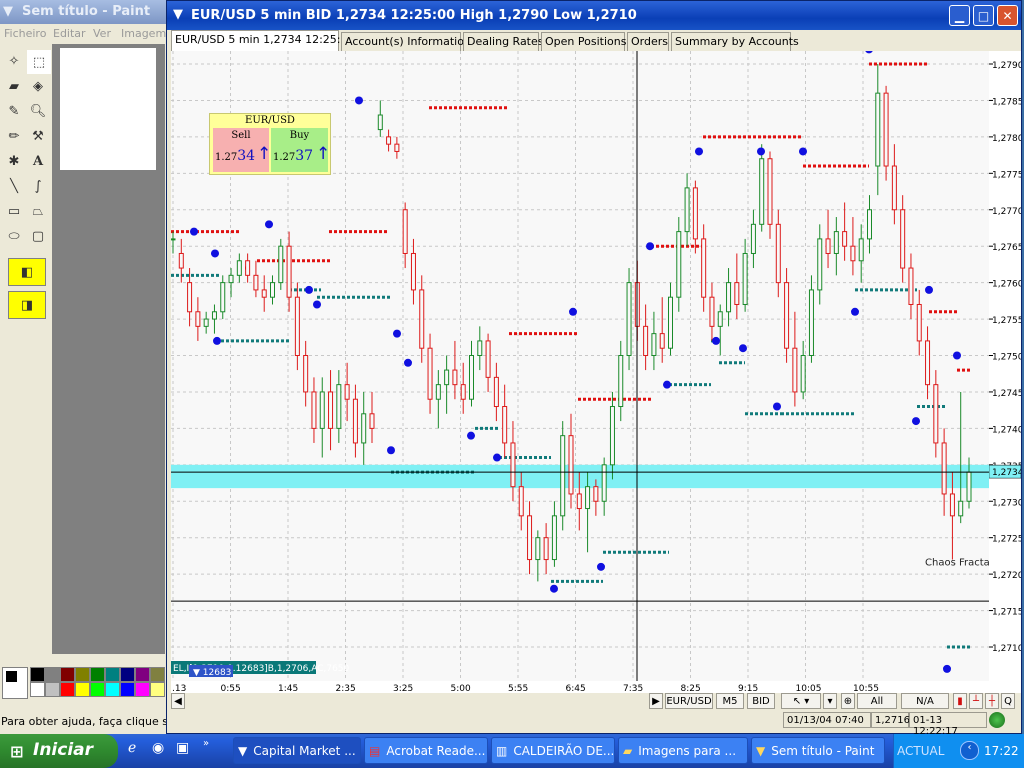 The width and height of the screenshot is (1024, 768). I want to click on fill-bucket-icon: ◈, so click(38, 86).